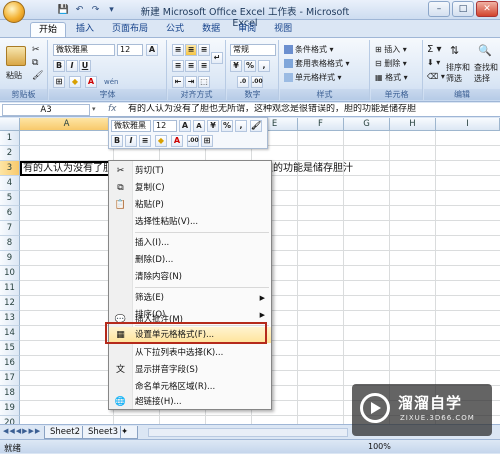 The width and height of the screenshot is (500, 454). What do you see at coordinates (10, 168) in the screenshot?
I see `row-header: 3` at bounding box center [10, 168].